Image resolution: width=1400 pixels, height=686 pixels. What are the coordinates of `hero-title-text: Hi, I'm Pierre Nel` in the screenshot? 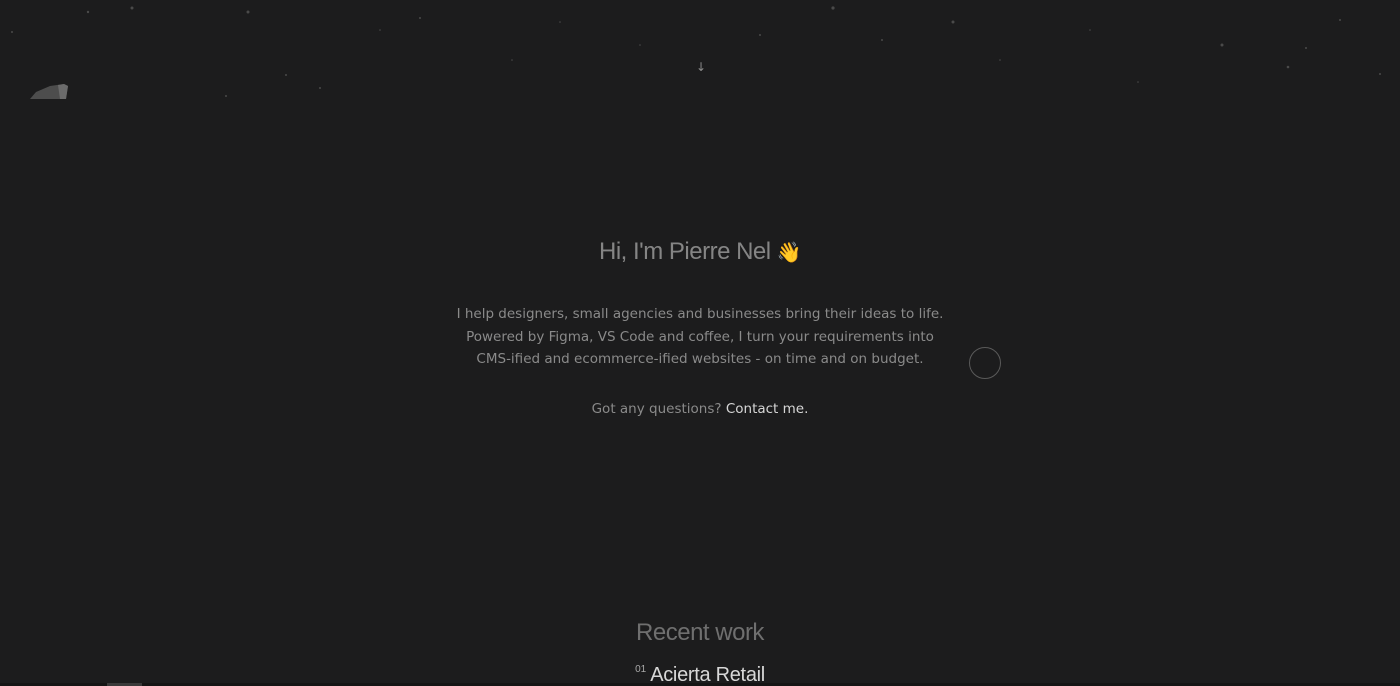 It's located at (684, 251).